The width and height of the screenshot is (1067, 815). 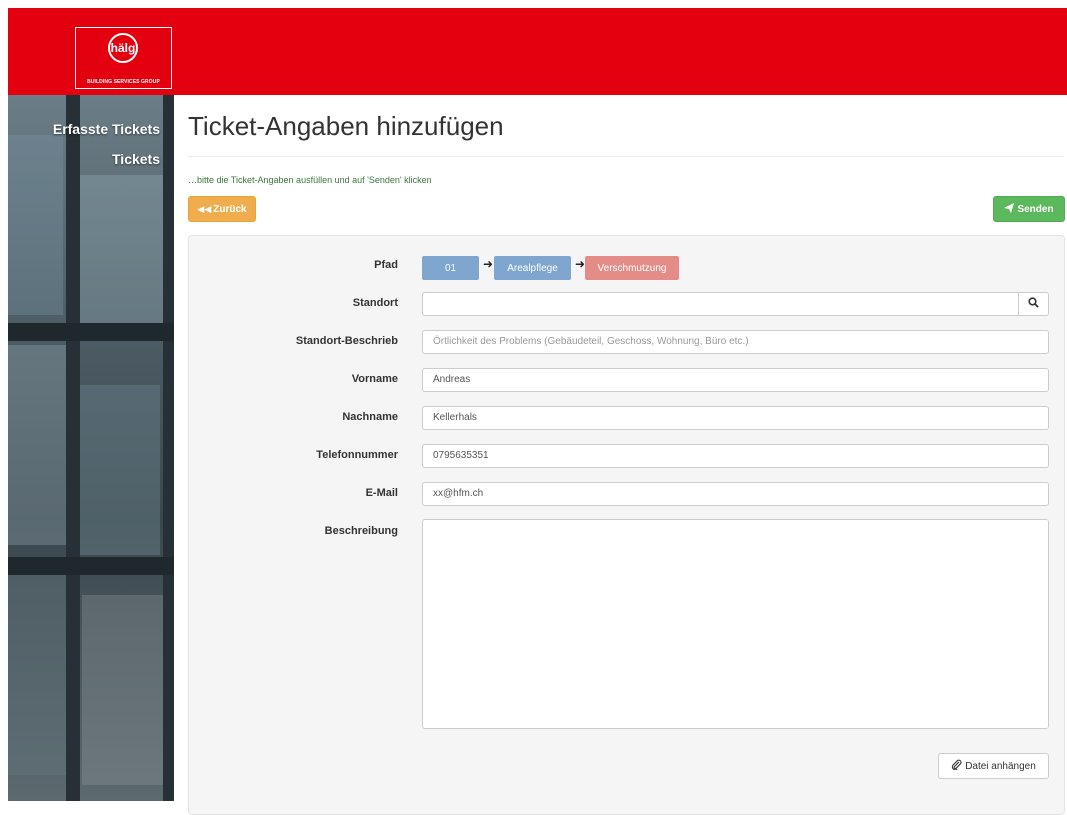 What do you see at coordinates (450, 268) in the screenshot?
I see `path-step-01: 01` at bounding box center [450, 268].